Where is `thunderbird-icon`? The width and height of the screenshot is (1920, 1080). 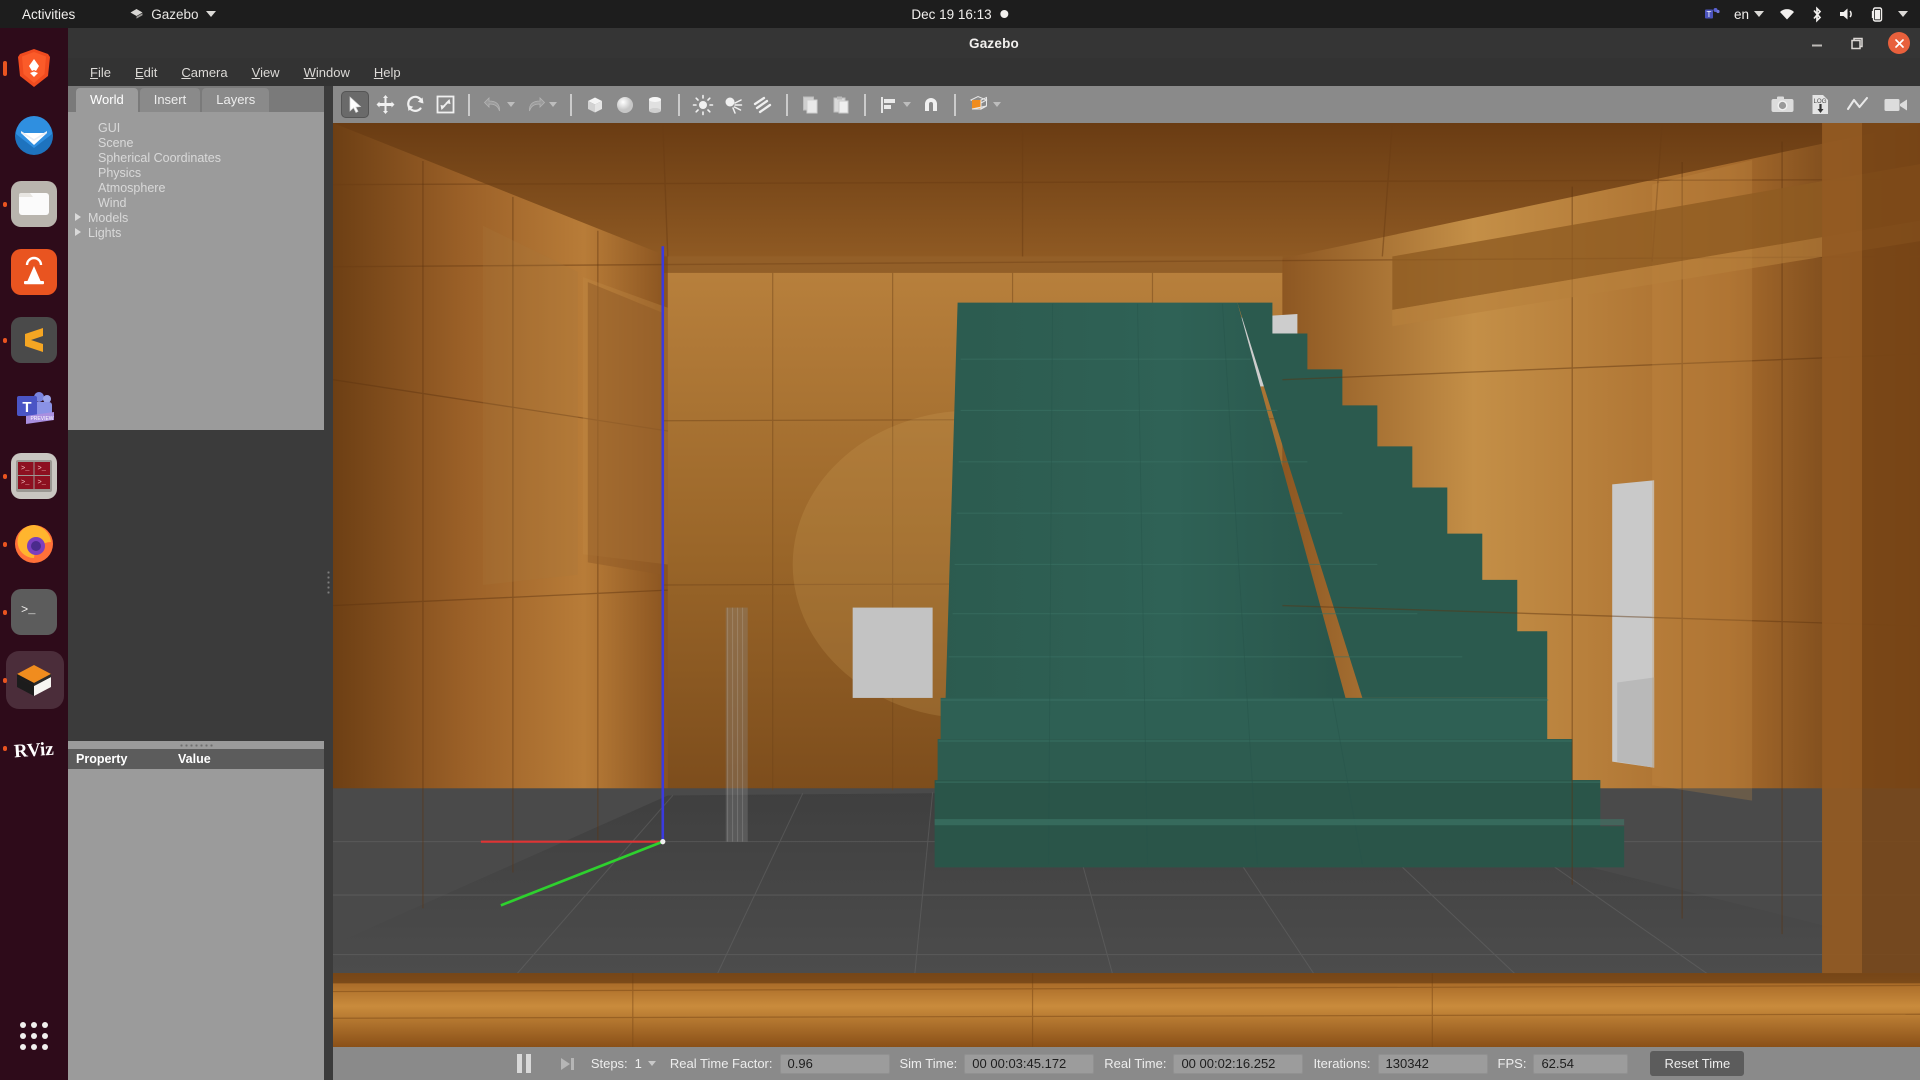
thunderbird-icon is located at coordinates (34, 136).